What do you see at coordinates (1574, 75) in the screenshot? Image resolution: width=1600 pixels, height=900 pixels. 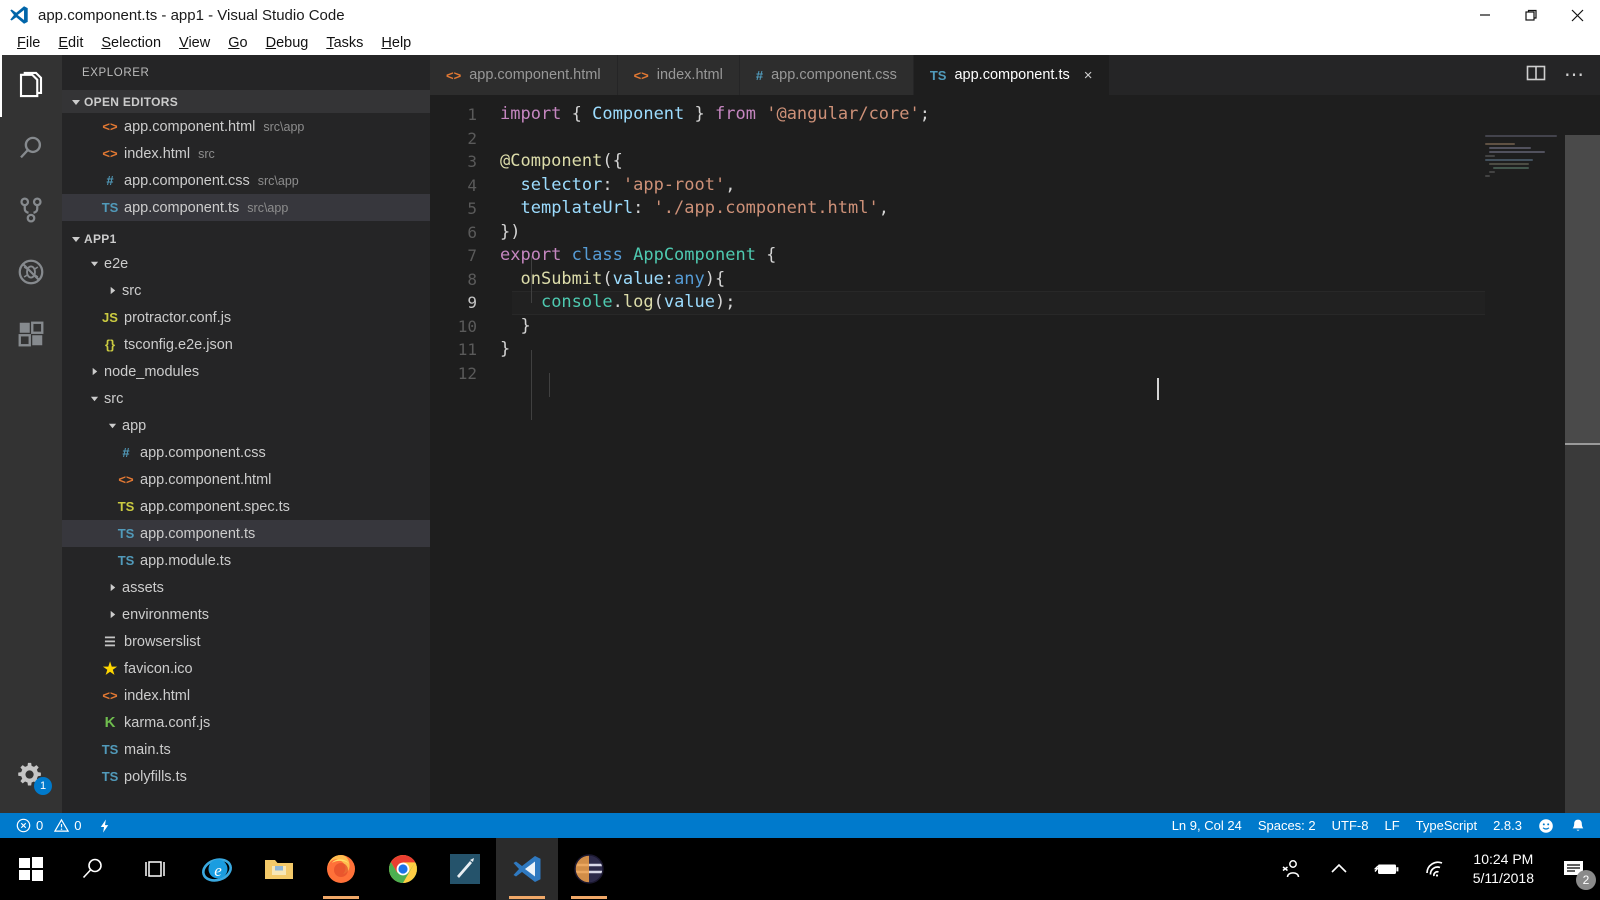 I see `more-actions-icon: ⋯` at bounding box center [1574, 75].